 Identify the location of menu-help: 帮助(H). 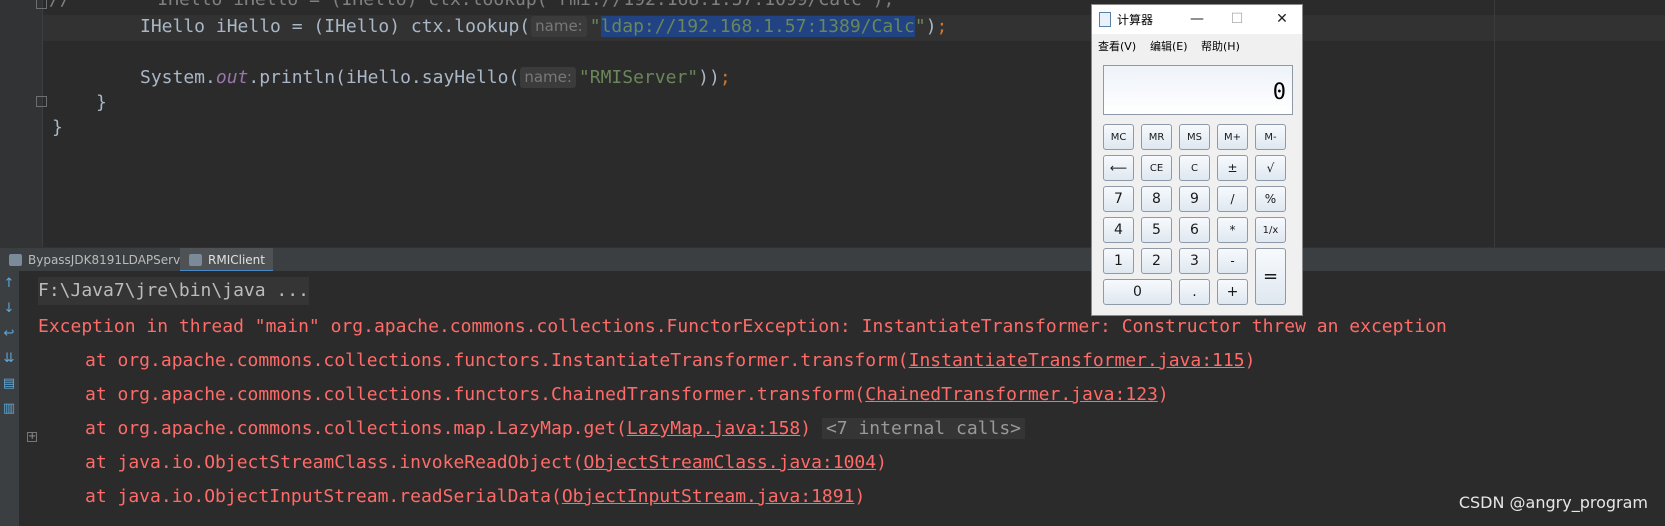
(1220, 46).